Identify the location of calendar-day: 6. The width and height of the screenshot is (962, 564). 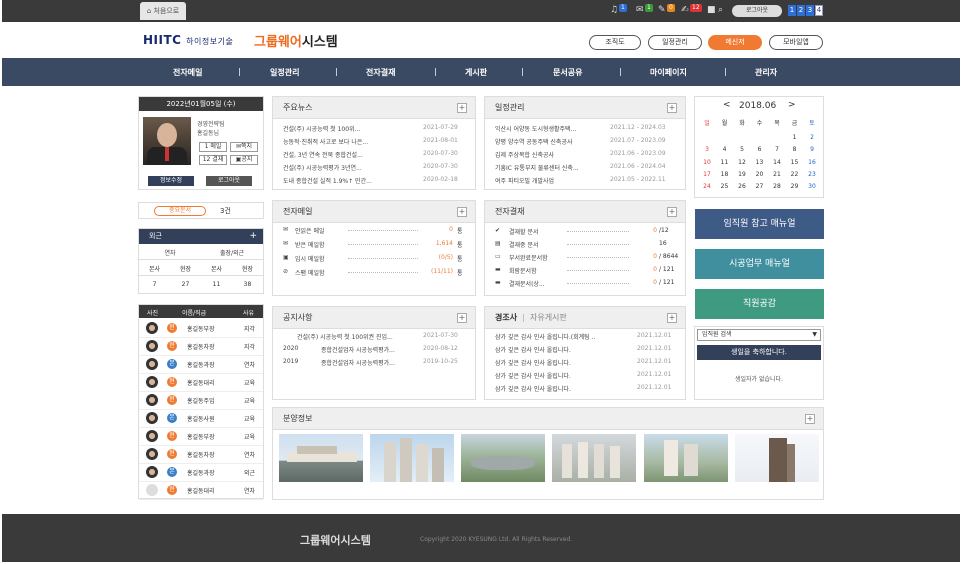
(760, 149).